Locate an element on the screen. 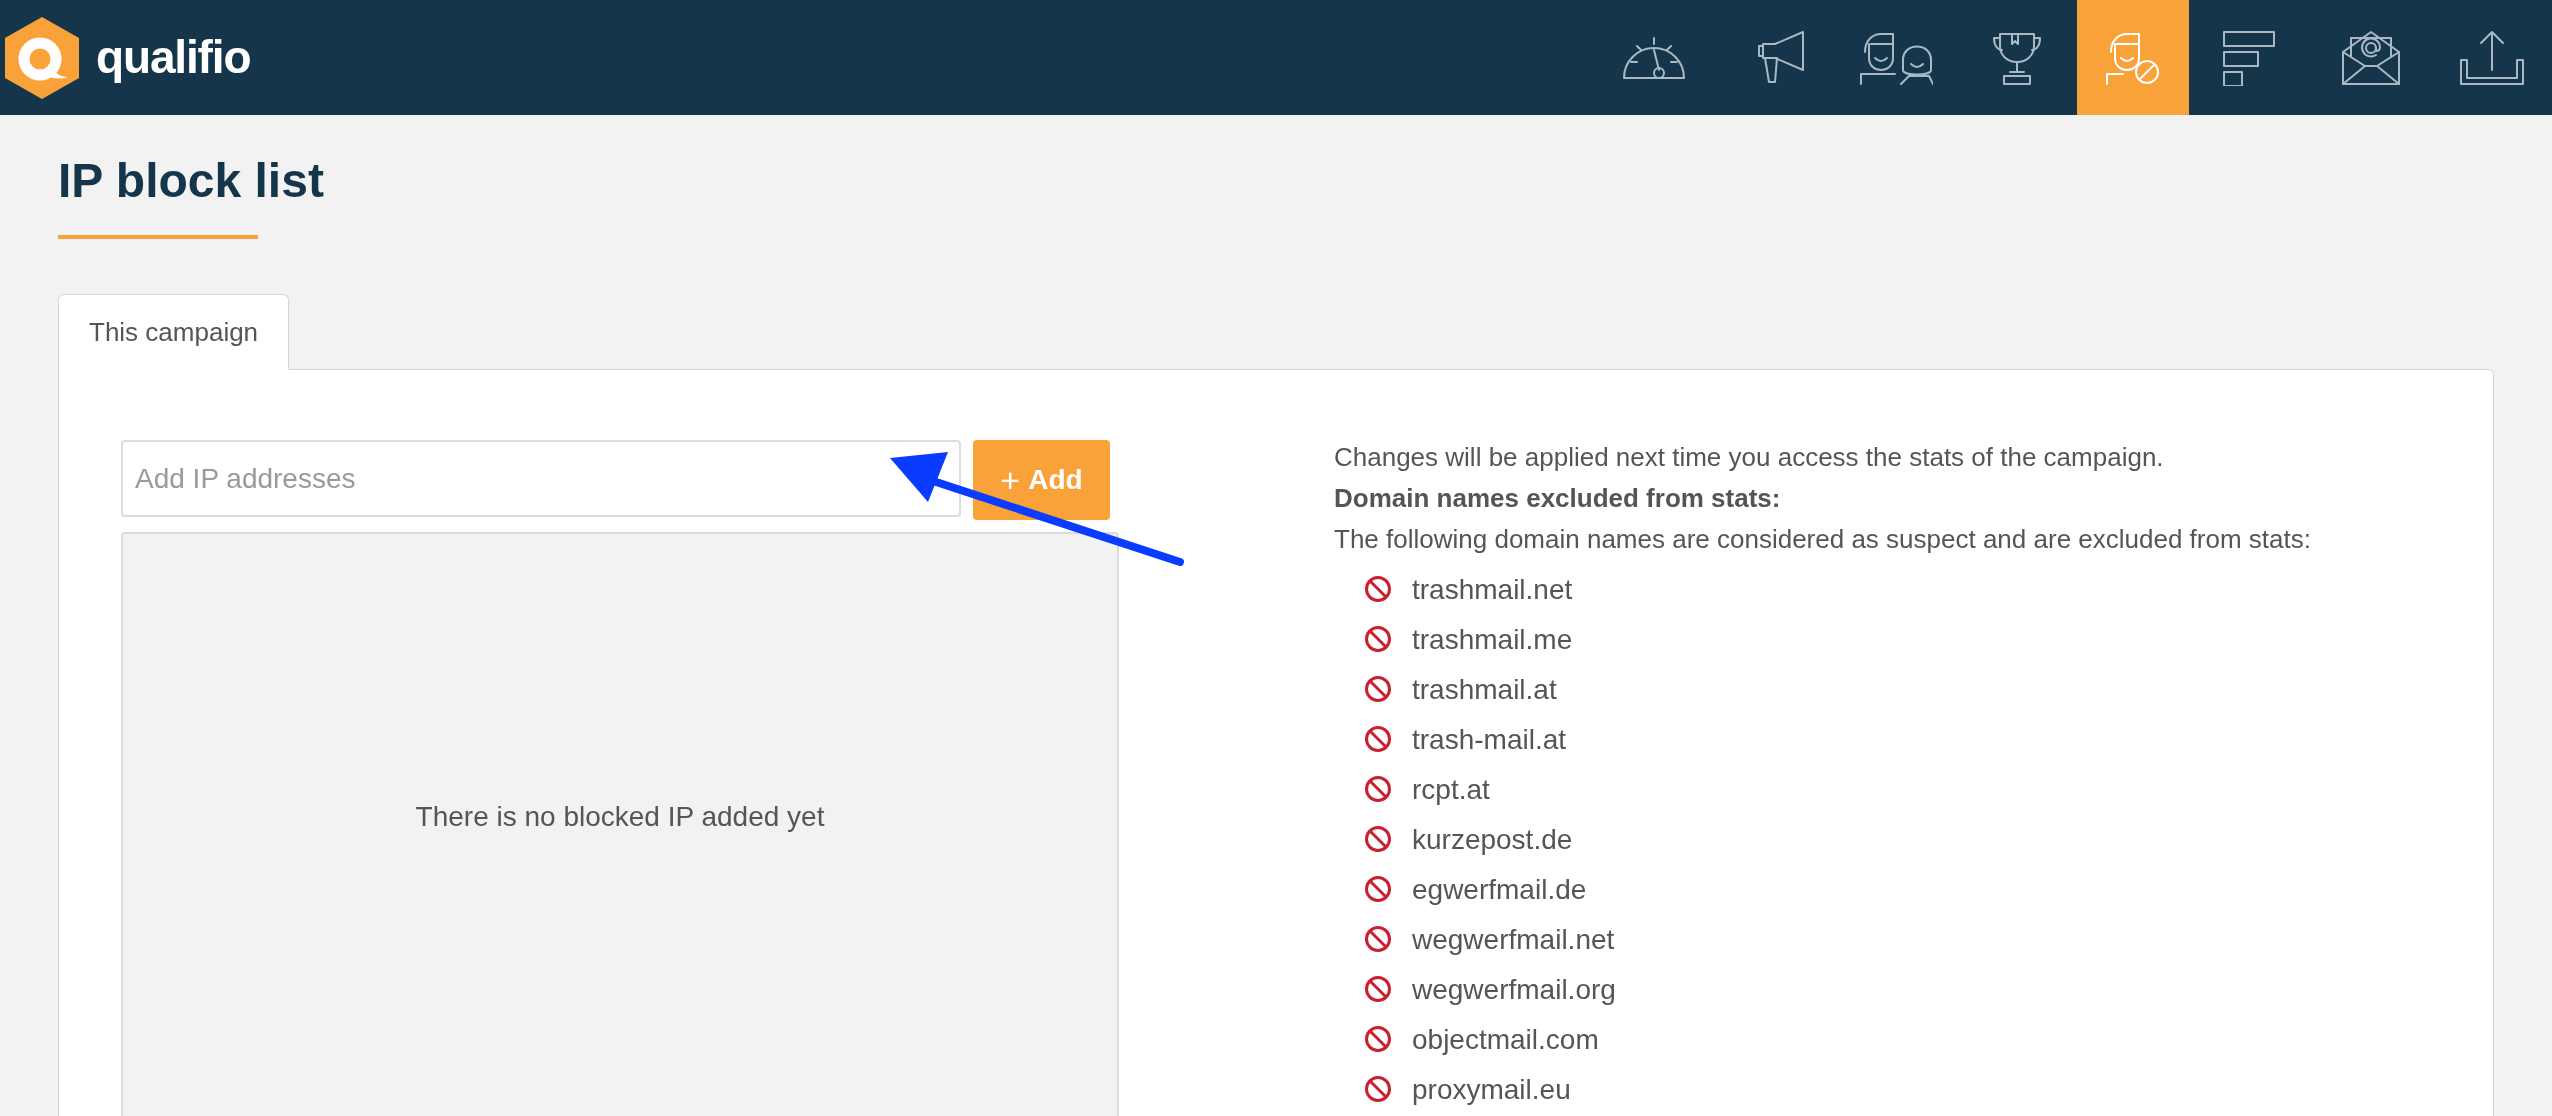 The height and width of the screenshot is (1116, 2552). domain-name: kurzepost.de is located at coordinates (1492, 839).